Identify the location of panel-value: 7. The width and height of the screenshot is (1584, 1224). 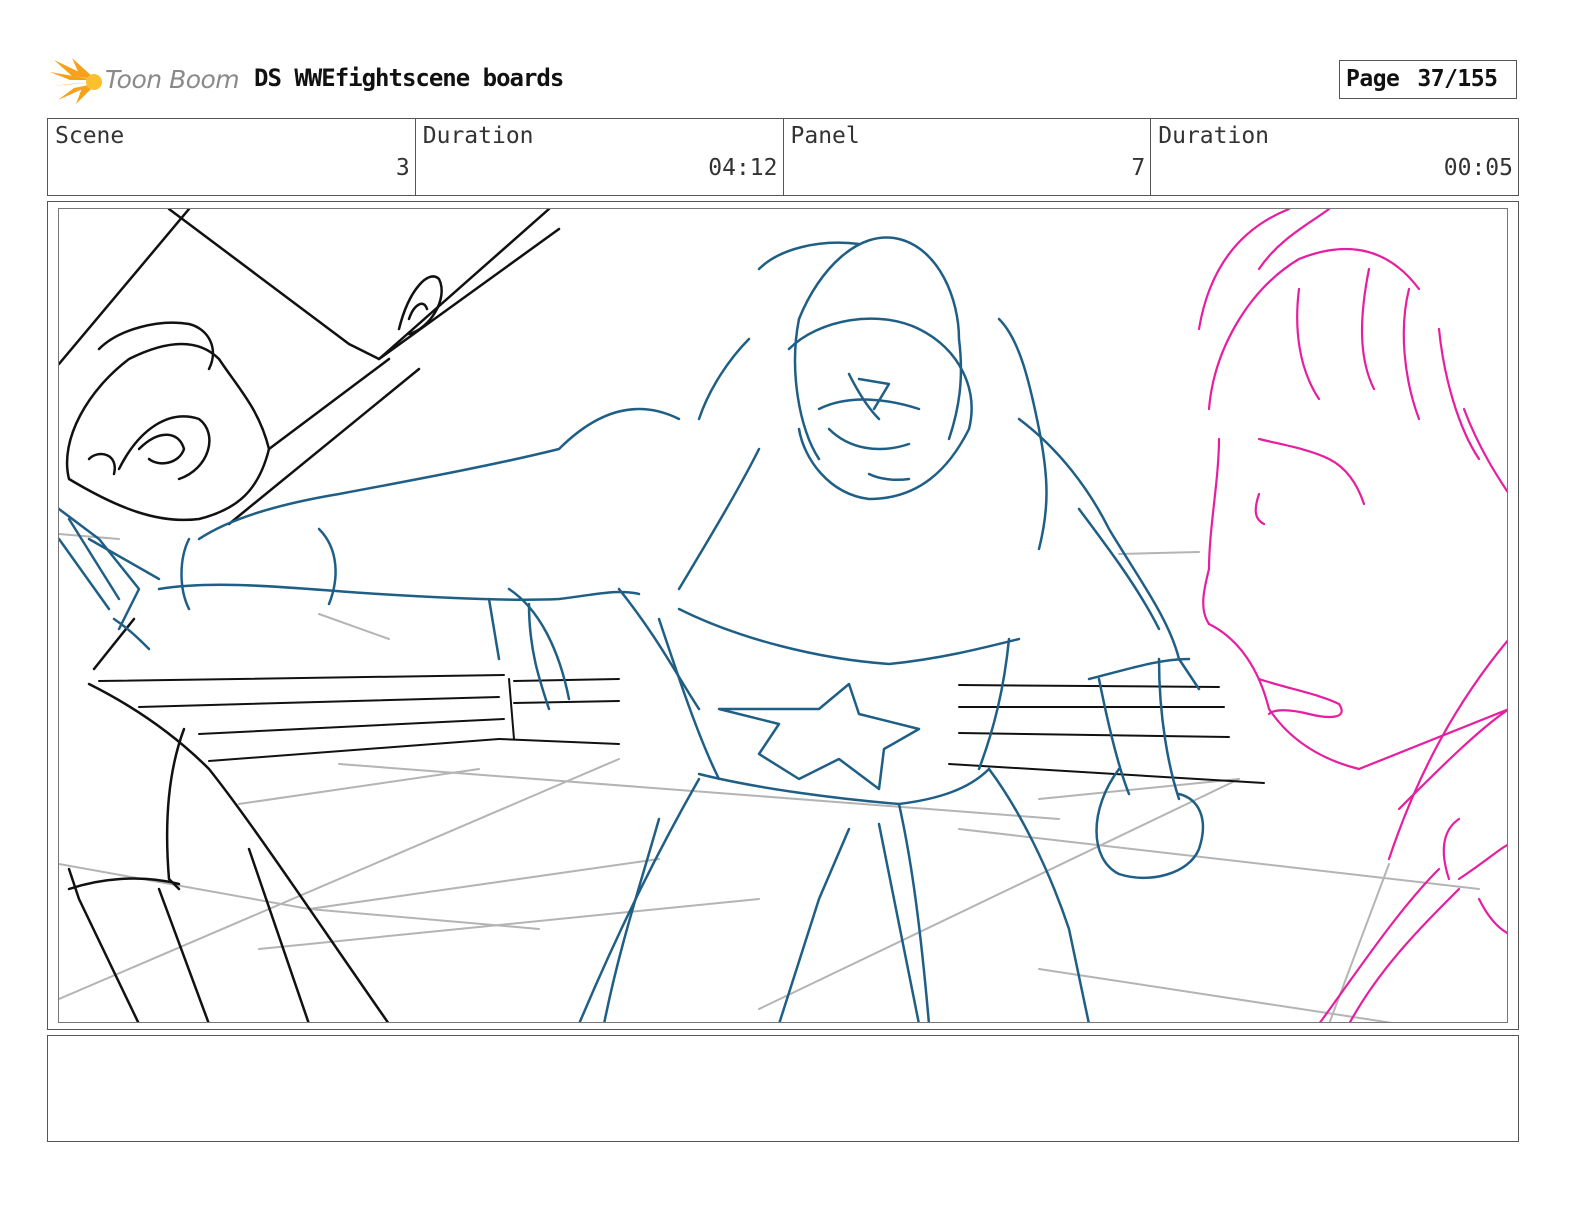
(1138, 168).